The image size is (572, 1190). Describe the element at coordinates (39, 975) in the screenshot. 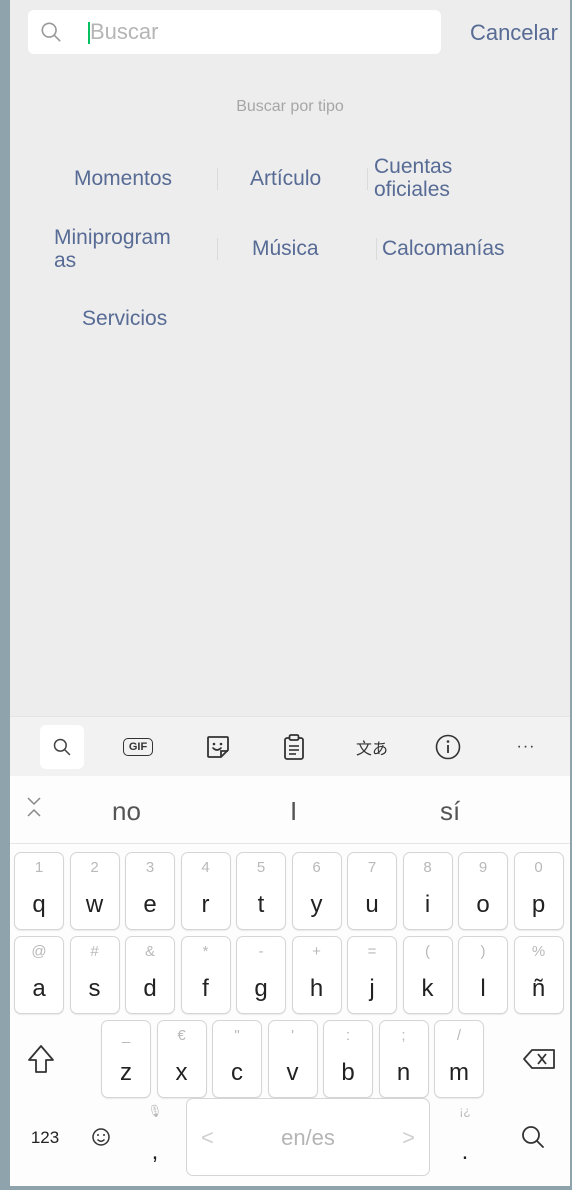

I see `key-a: @ a` at that location.